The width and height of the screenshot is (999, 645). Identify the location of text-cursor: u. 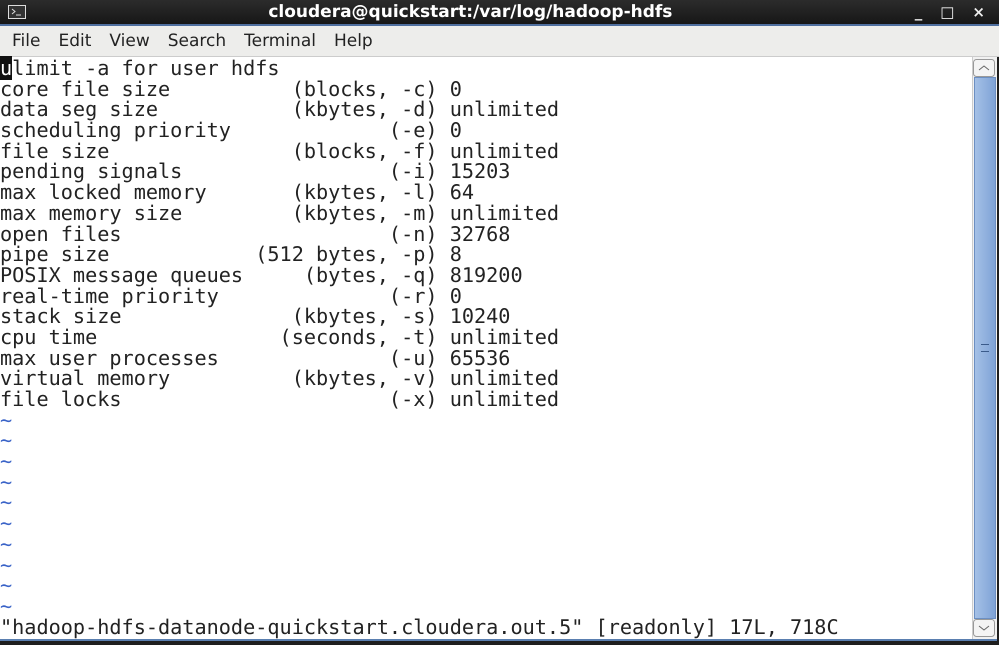
(6, 68).